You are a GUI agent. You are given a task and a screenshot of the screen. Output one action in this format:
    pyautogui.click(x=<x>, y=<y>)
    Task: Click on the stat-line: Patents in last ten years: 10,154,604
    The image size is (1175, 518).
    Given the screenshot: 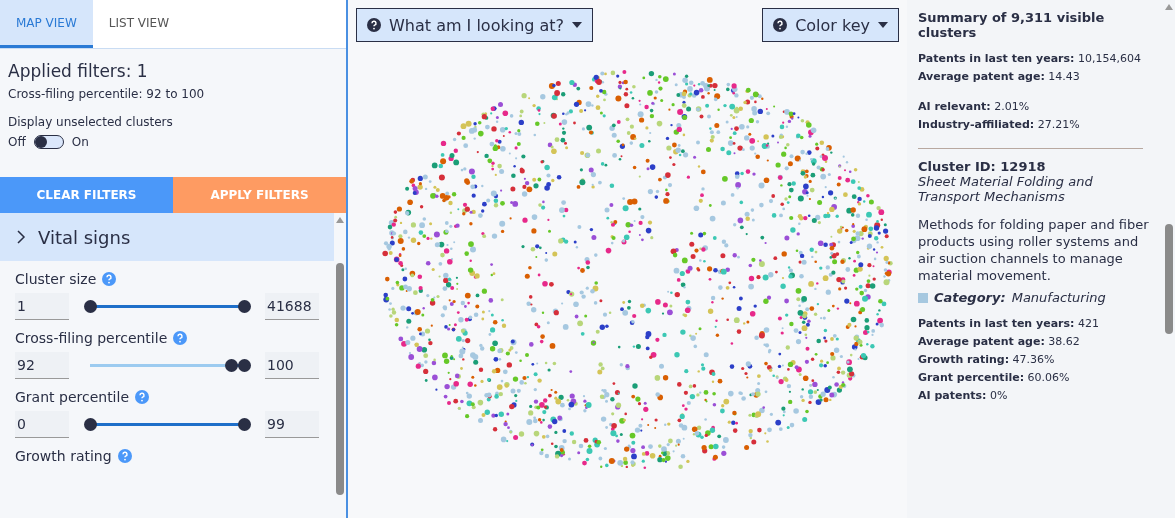 What is the action you would take?
    pyautogui.click(x=1030, y=59)
    